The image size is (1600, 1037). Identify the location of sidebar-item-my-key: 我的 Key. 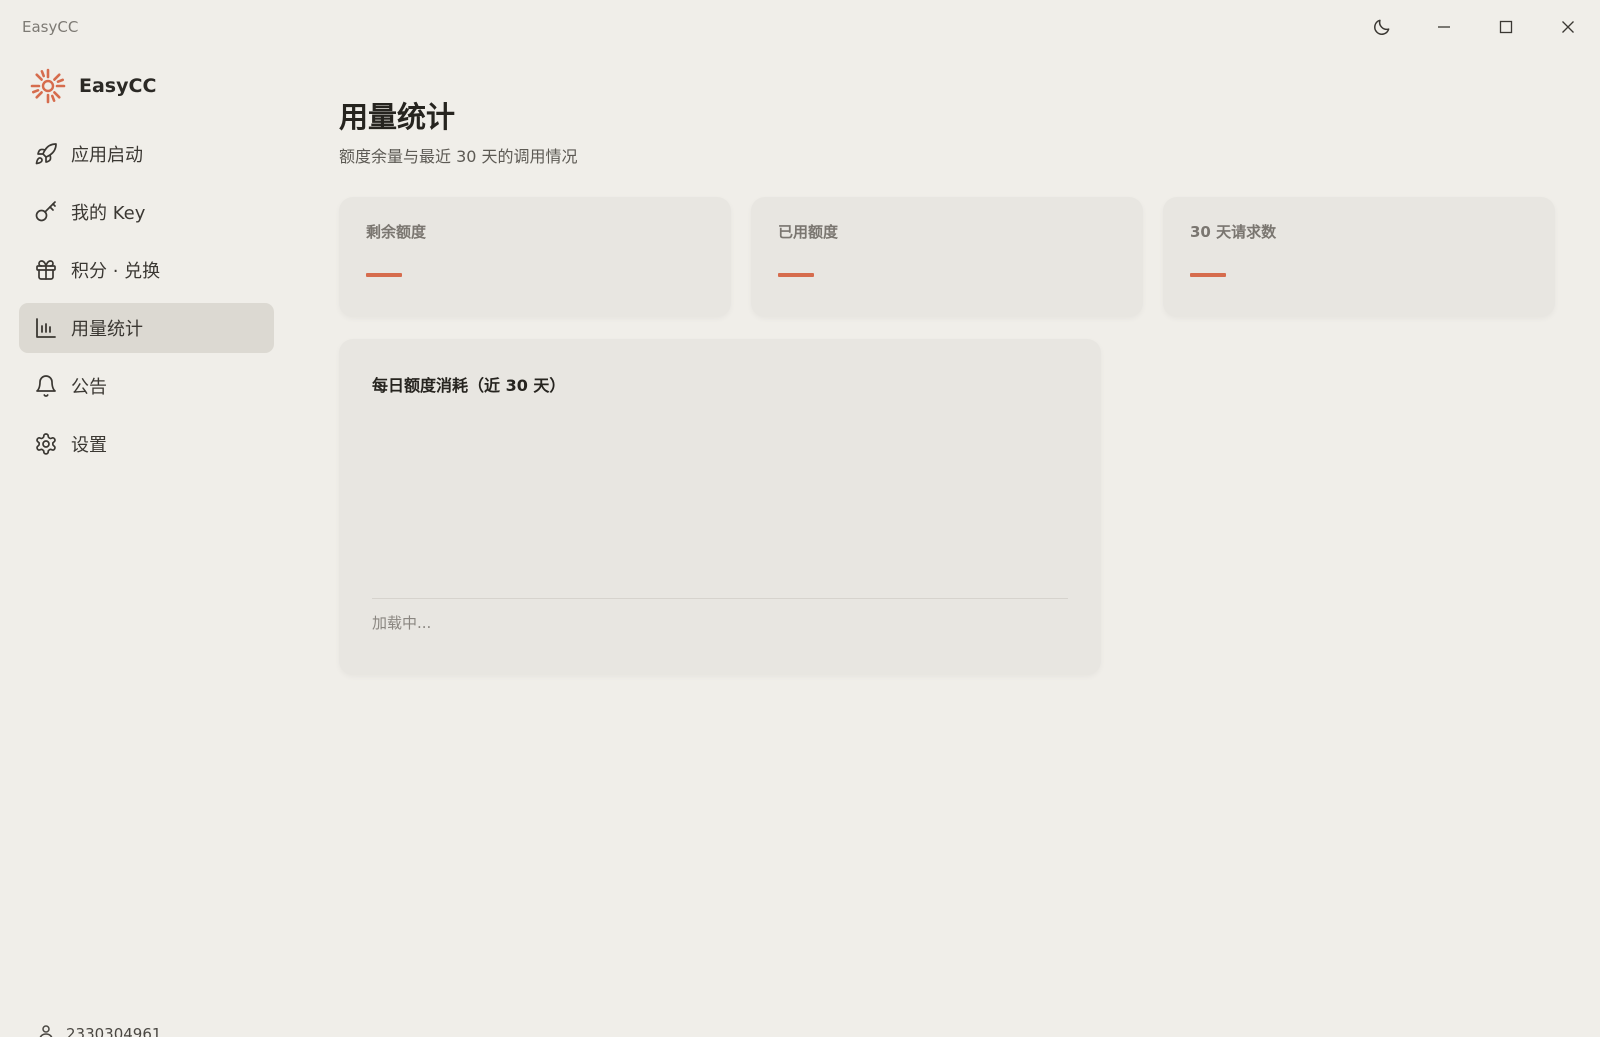
(146, 212).